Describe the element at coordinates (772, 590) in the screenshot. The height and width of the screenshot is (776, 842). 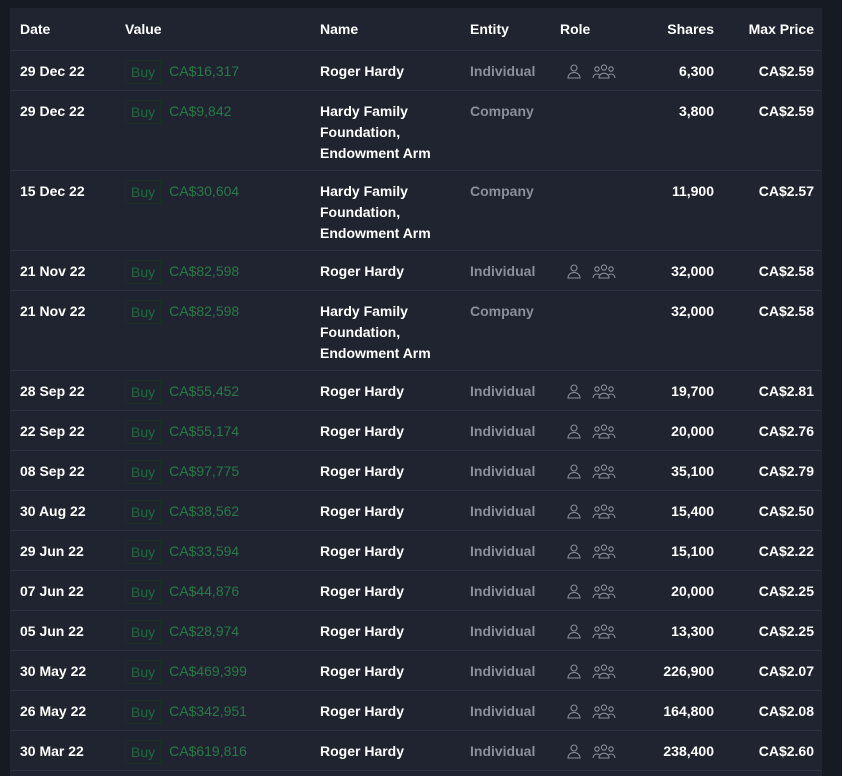
I see `cell-max-price: CA$2.25` at that location.